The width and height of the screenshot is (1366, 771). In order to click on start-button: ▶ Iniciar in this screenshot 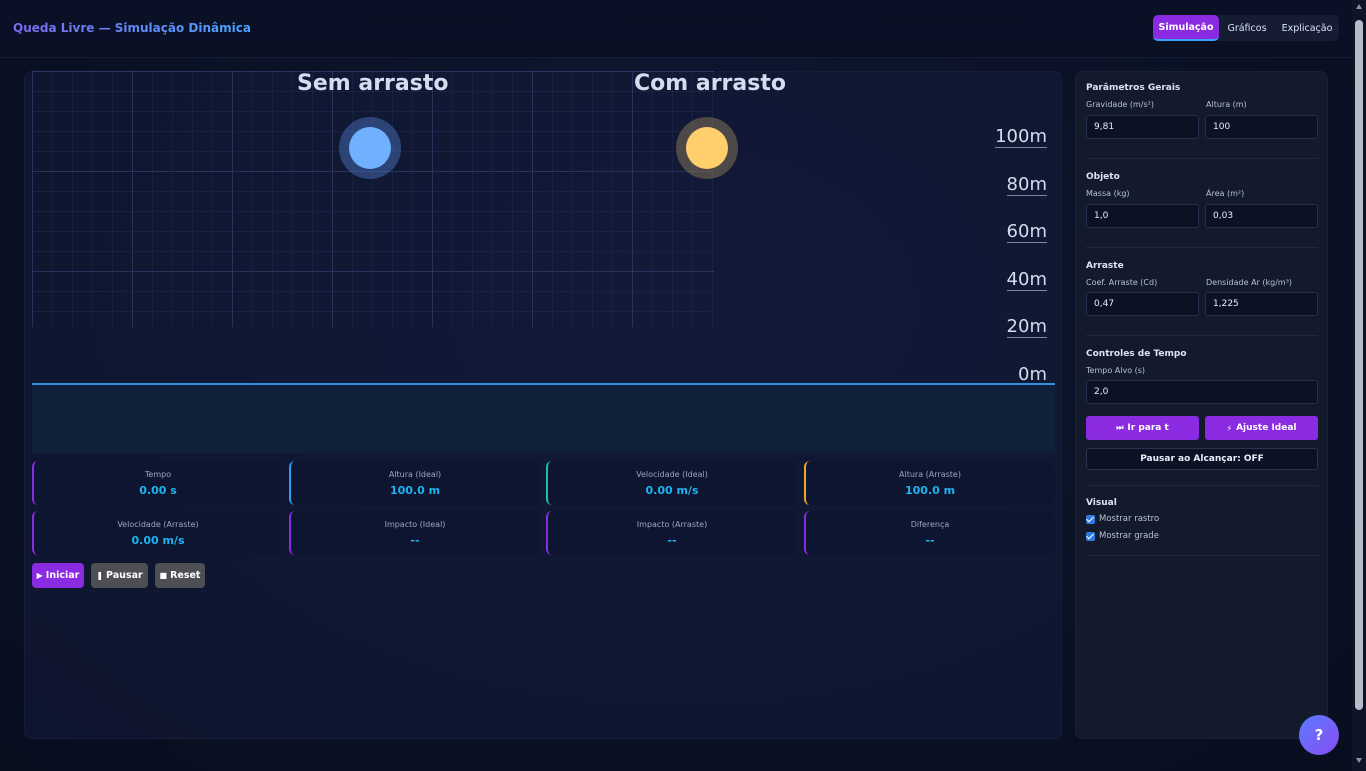, I will do `click(58, 575)`.